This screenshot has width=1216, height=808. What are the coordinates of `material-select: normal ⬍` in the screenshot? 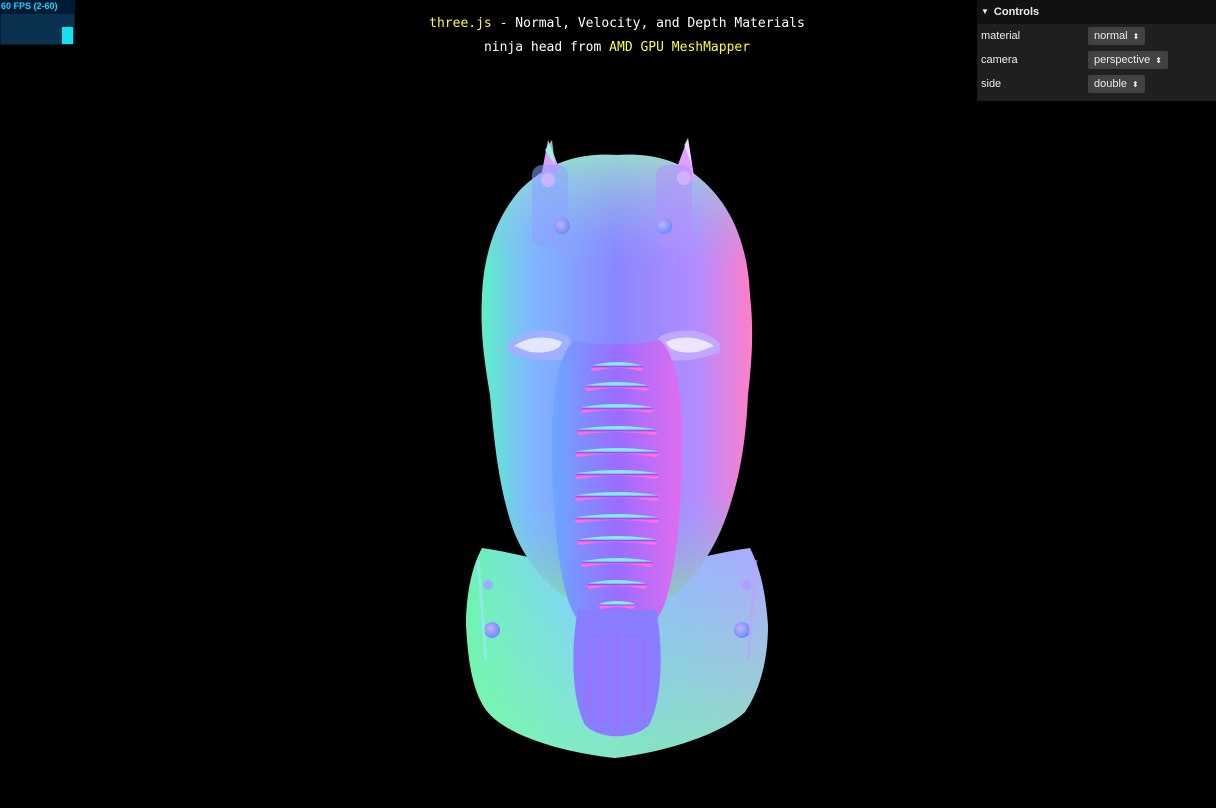 It's located at (1117, 36).